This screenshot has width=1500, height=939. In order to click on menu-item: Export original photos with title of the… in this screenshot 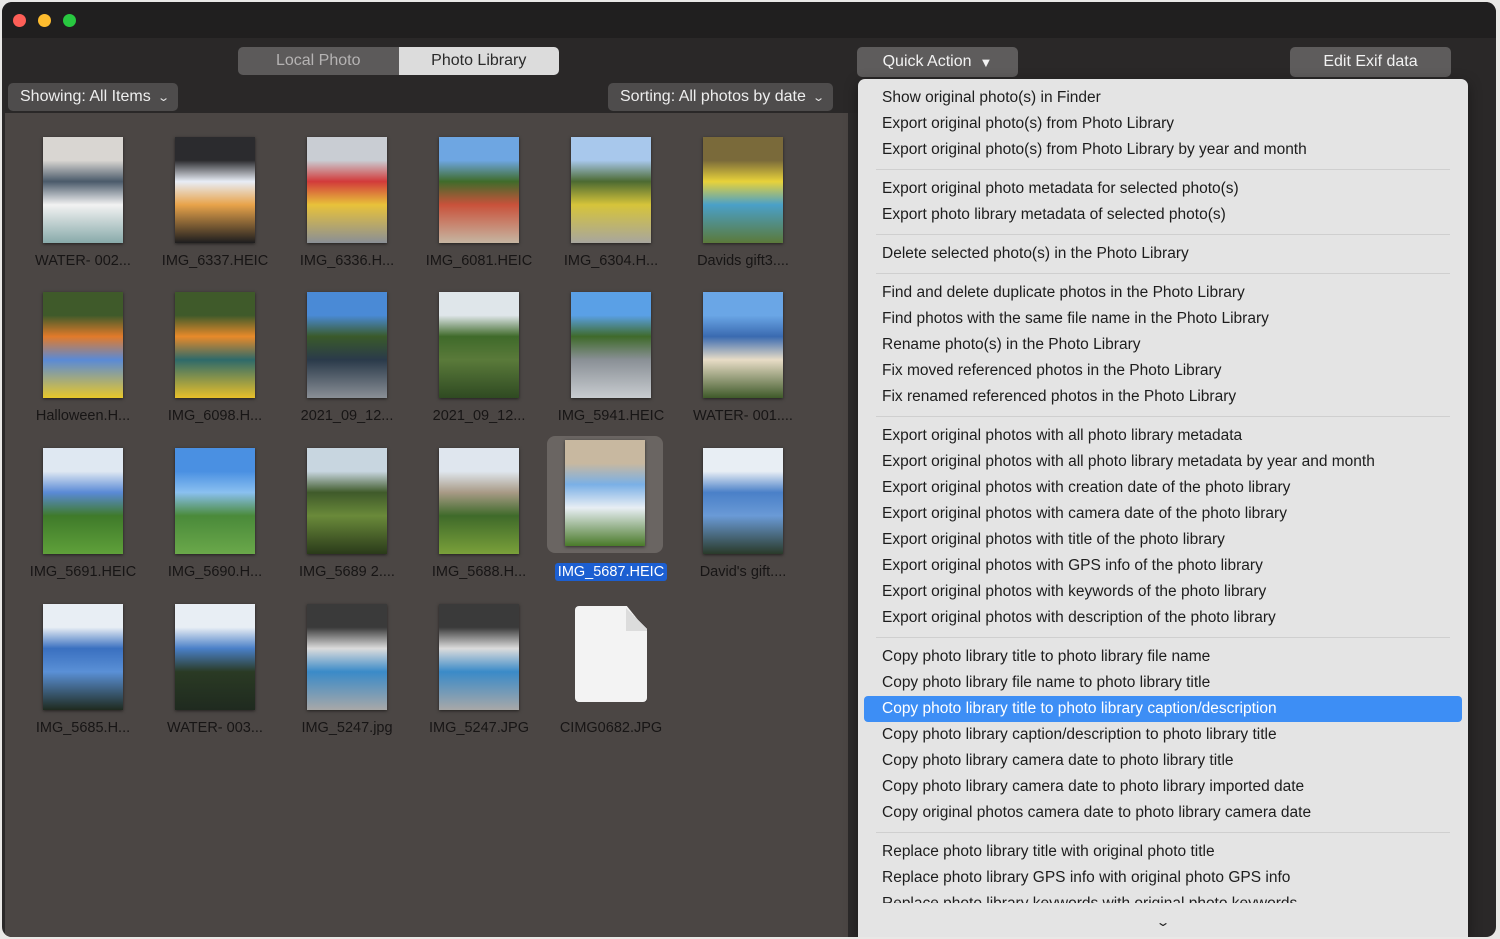, I will do `click(1163, 540)`.